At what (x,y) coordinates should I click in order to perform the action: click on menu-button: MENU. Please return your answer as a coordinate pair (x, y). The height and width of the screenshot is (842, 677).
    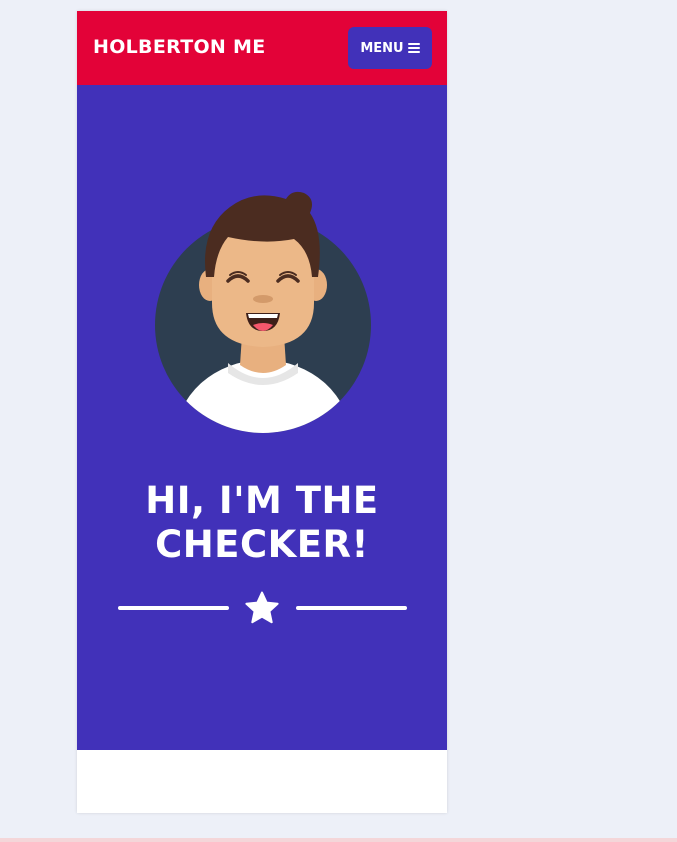
    Looking at the image, I should click on (390, 48).